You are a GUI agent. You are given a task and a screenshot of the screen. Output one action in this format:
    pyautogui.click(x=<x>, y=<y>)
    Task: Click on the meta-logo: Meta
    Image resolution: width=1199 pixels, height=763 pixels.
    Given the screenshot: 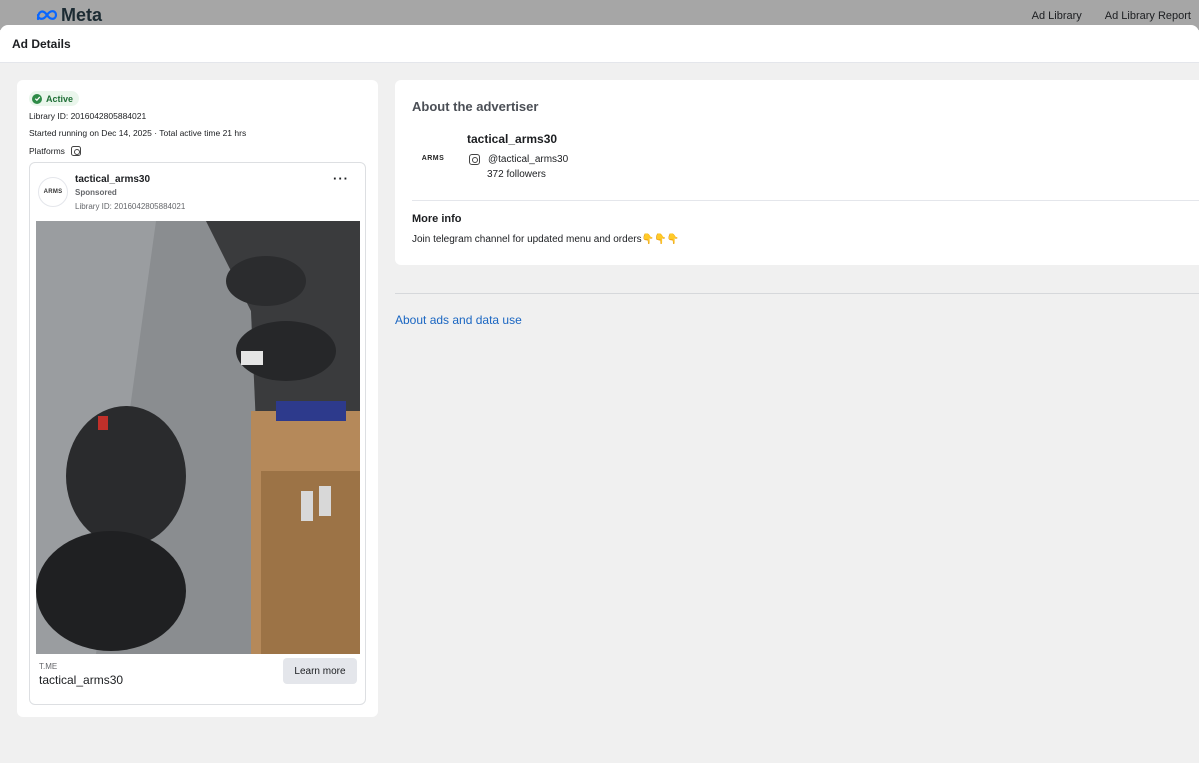 What is the action you would take?
    pyautogui.click(x=69, y=15)
    